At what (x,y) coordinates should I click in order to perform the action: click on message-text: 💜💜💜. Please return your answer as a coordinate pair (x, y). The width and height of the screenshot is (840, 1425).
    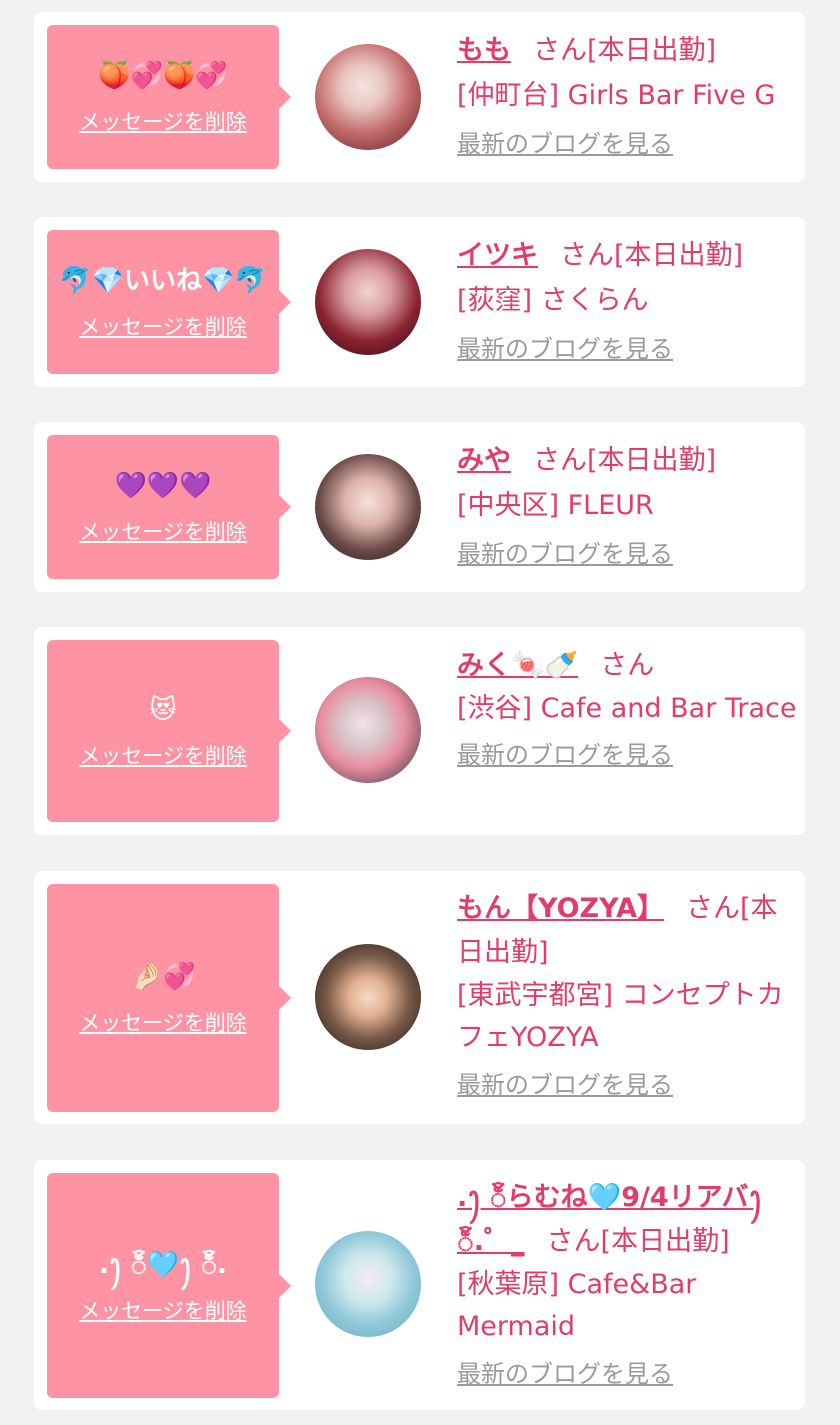
    Looking at the image, I should click on (163, 486).